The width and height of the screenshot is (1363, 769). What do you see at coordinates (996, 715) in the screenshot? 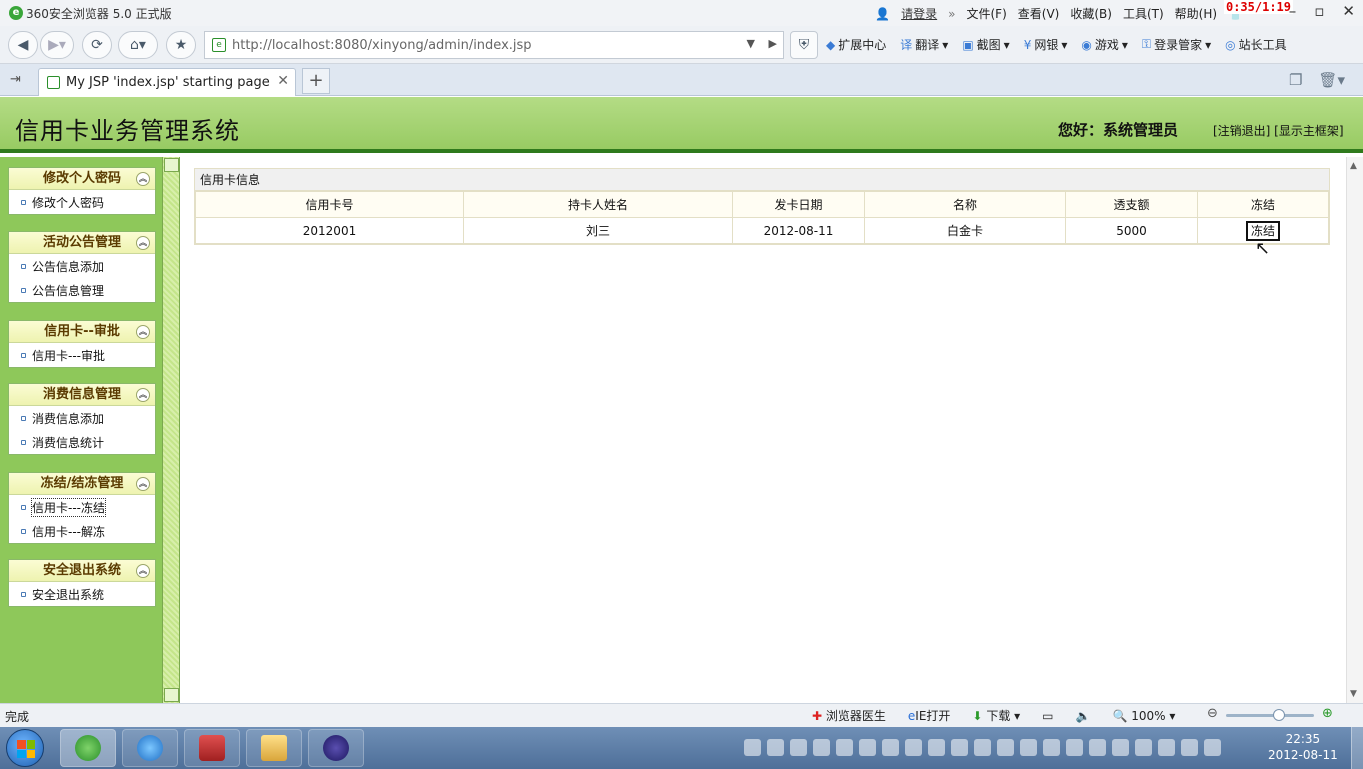
I see `download-manager: ⬇ 下载 ▾` at bounding box center [996, 715].